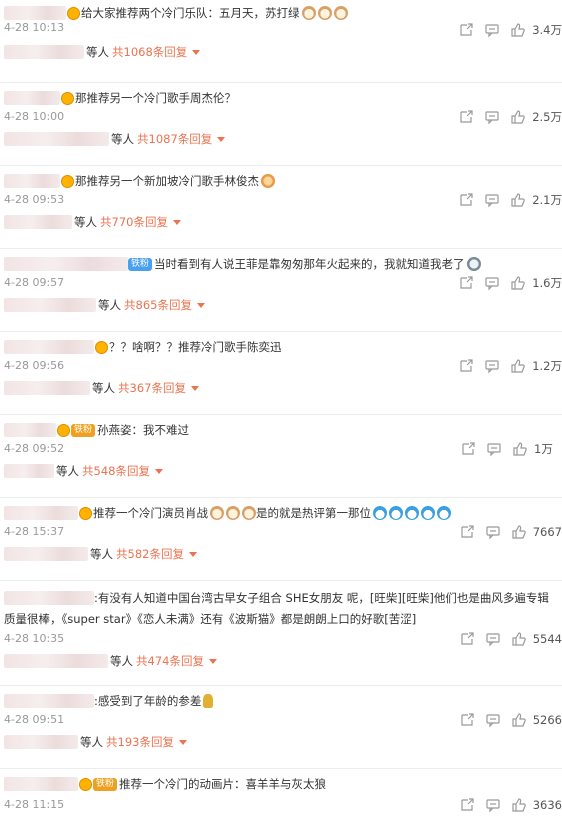 This screenshot has width=562, height=821. Describe the element at coordinates (190, 13) in the screenshot. I see `comment-text: 给大家推荐两个冷门乐队：五月天，苏打绿` at that location.